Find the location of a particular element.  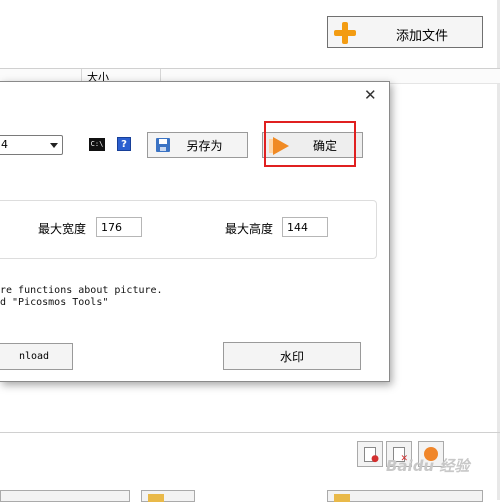

document-icon: ● is located at coordinates (371, 455).